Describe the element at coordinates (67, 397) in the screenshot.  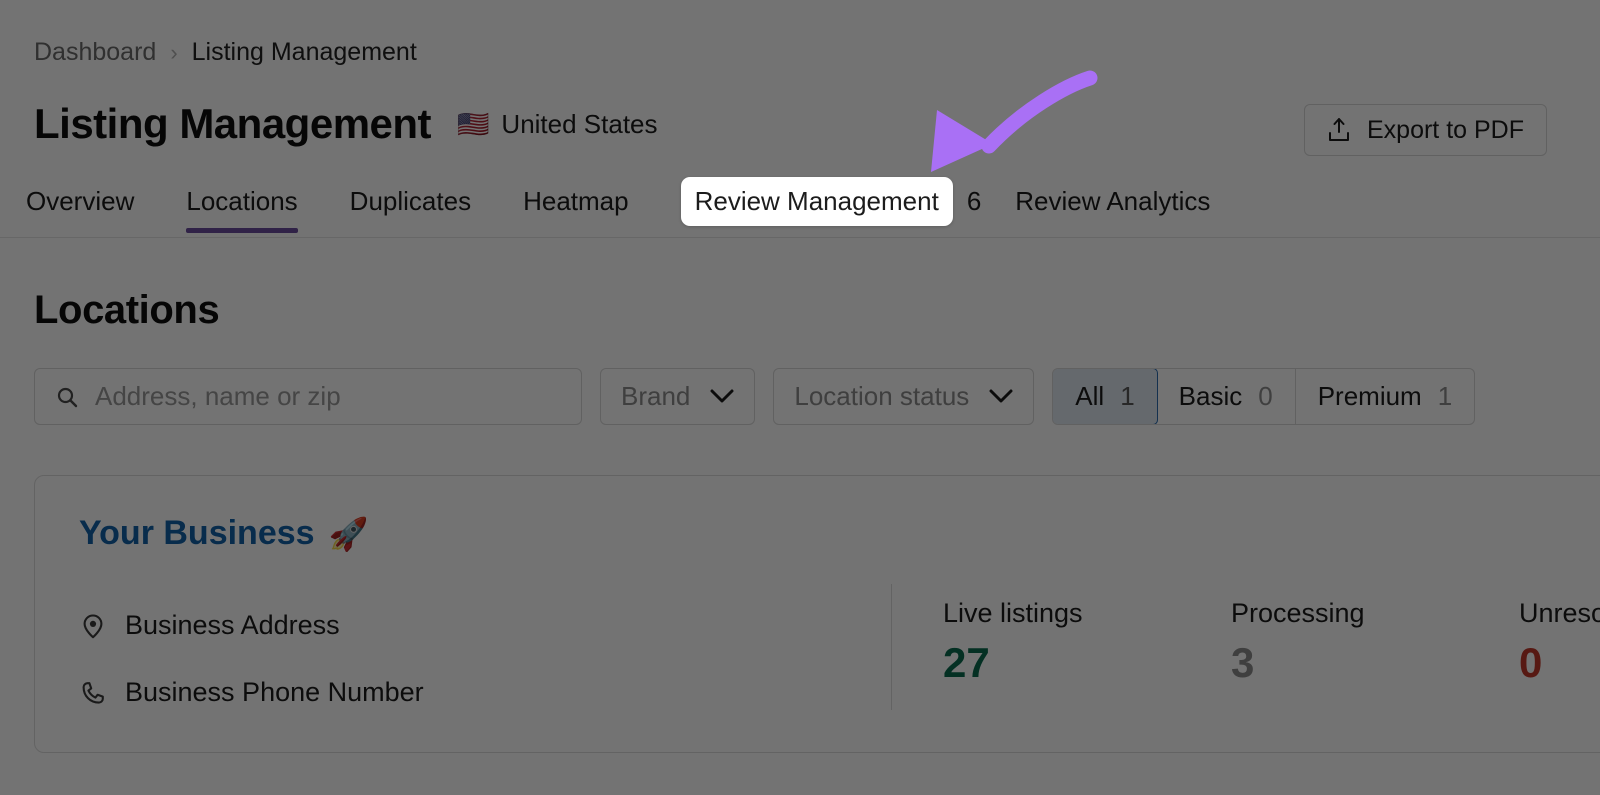
I see `search-icon` at that location.